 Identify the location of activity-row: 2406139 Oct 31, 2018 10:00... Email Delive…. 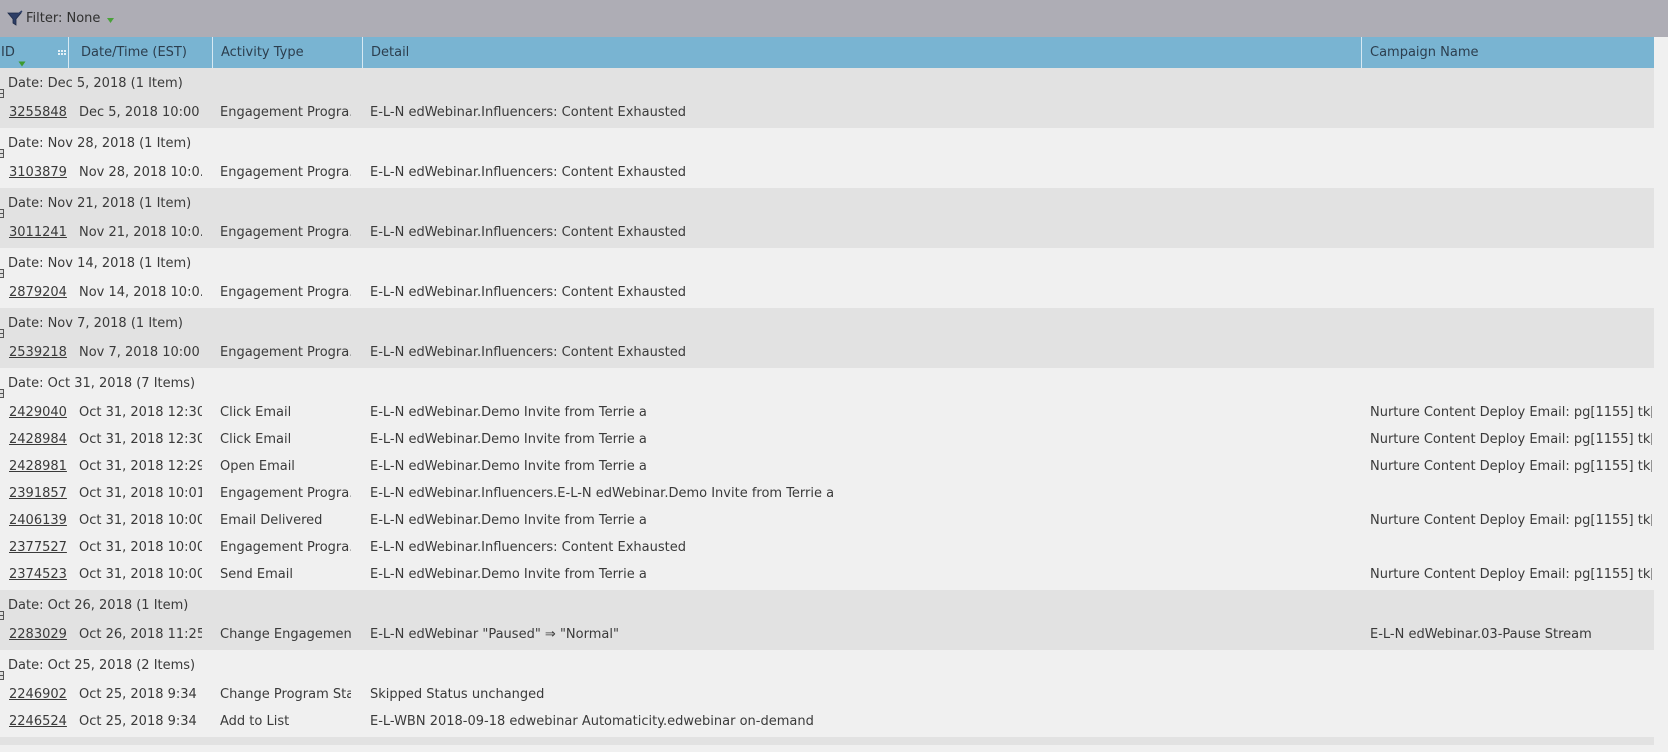
(827, 520).